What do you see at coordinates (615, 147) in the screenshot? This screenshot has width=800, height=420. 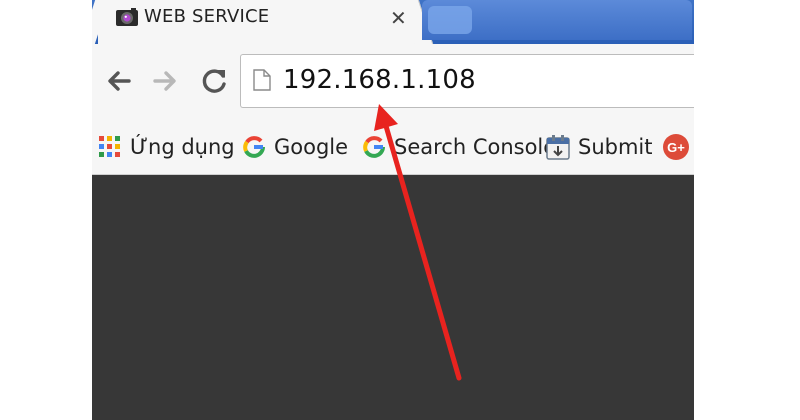 I see `bookmark-label: Submit` at bounding box center [615, 147].